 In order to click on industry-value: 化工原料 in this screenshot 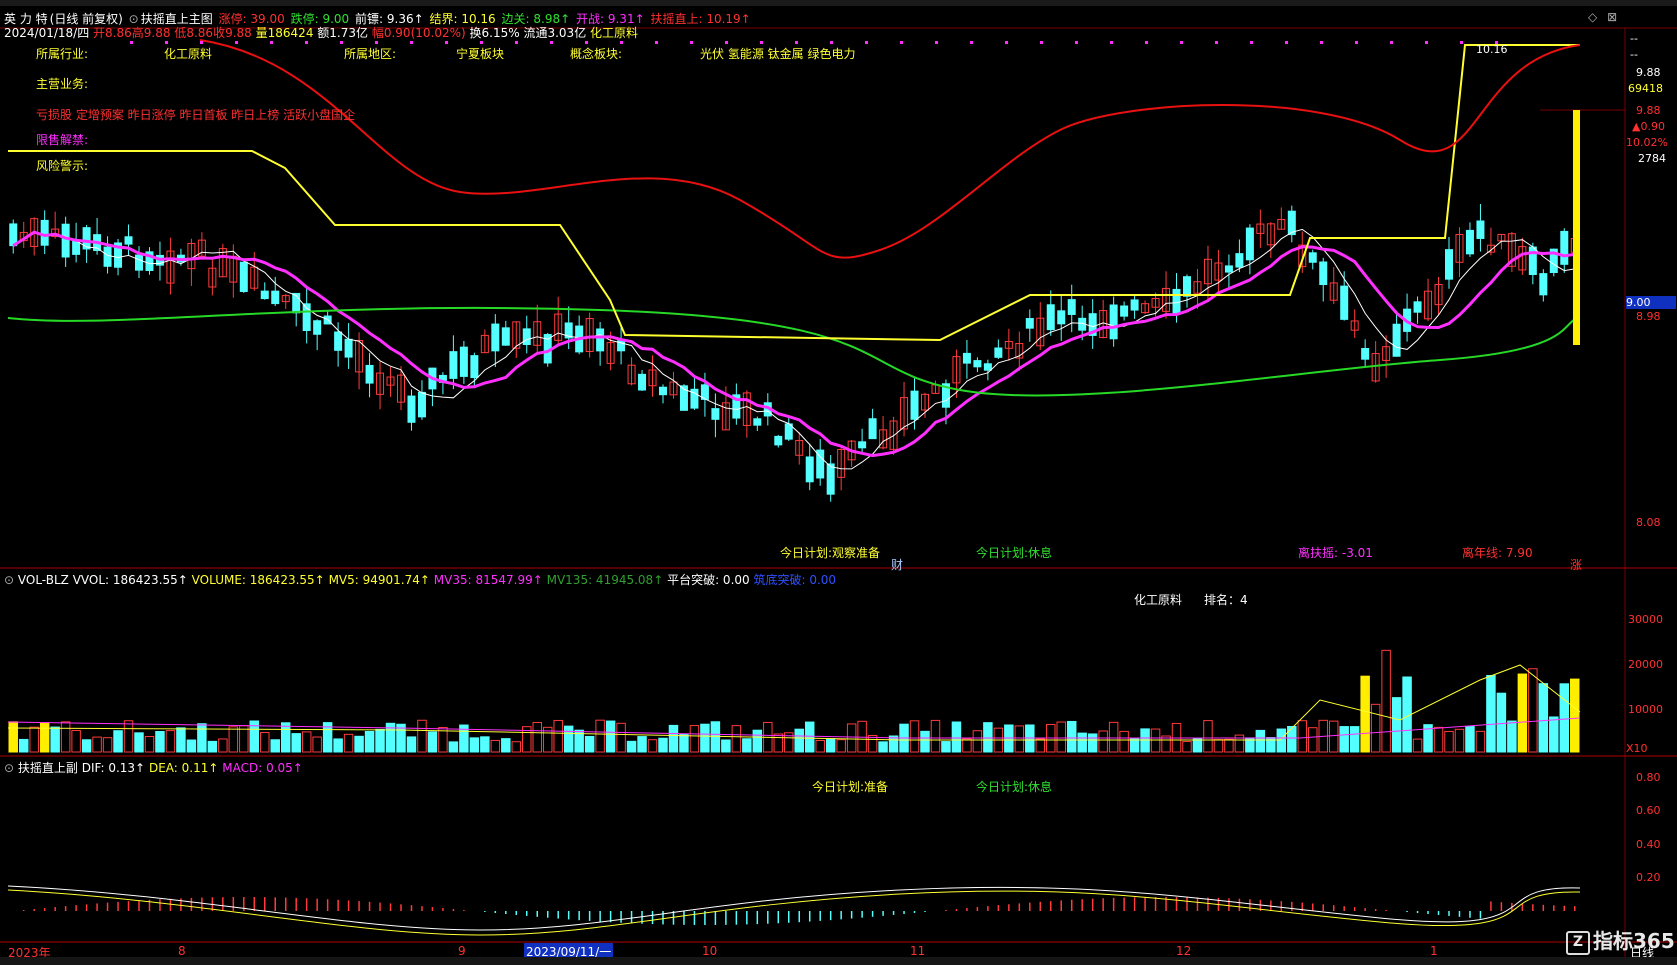, I will do `click(188, 54)`.